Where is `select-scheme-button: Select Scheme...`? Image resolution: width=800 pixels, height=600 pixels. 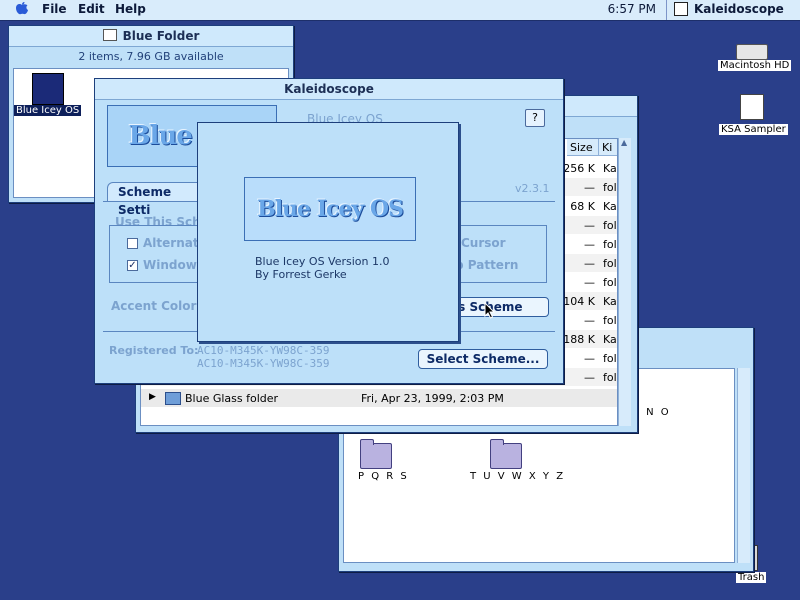 select-scheme-button: Select Scheme... is located at coordinates (483, 359).